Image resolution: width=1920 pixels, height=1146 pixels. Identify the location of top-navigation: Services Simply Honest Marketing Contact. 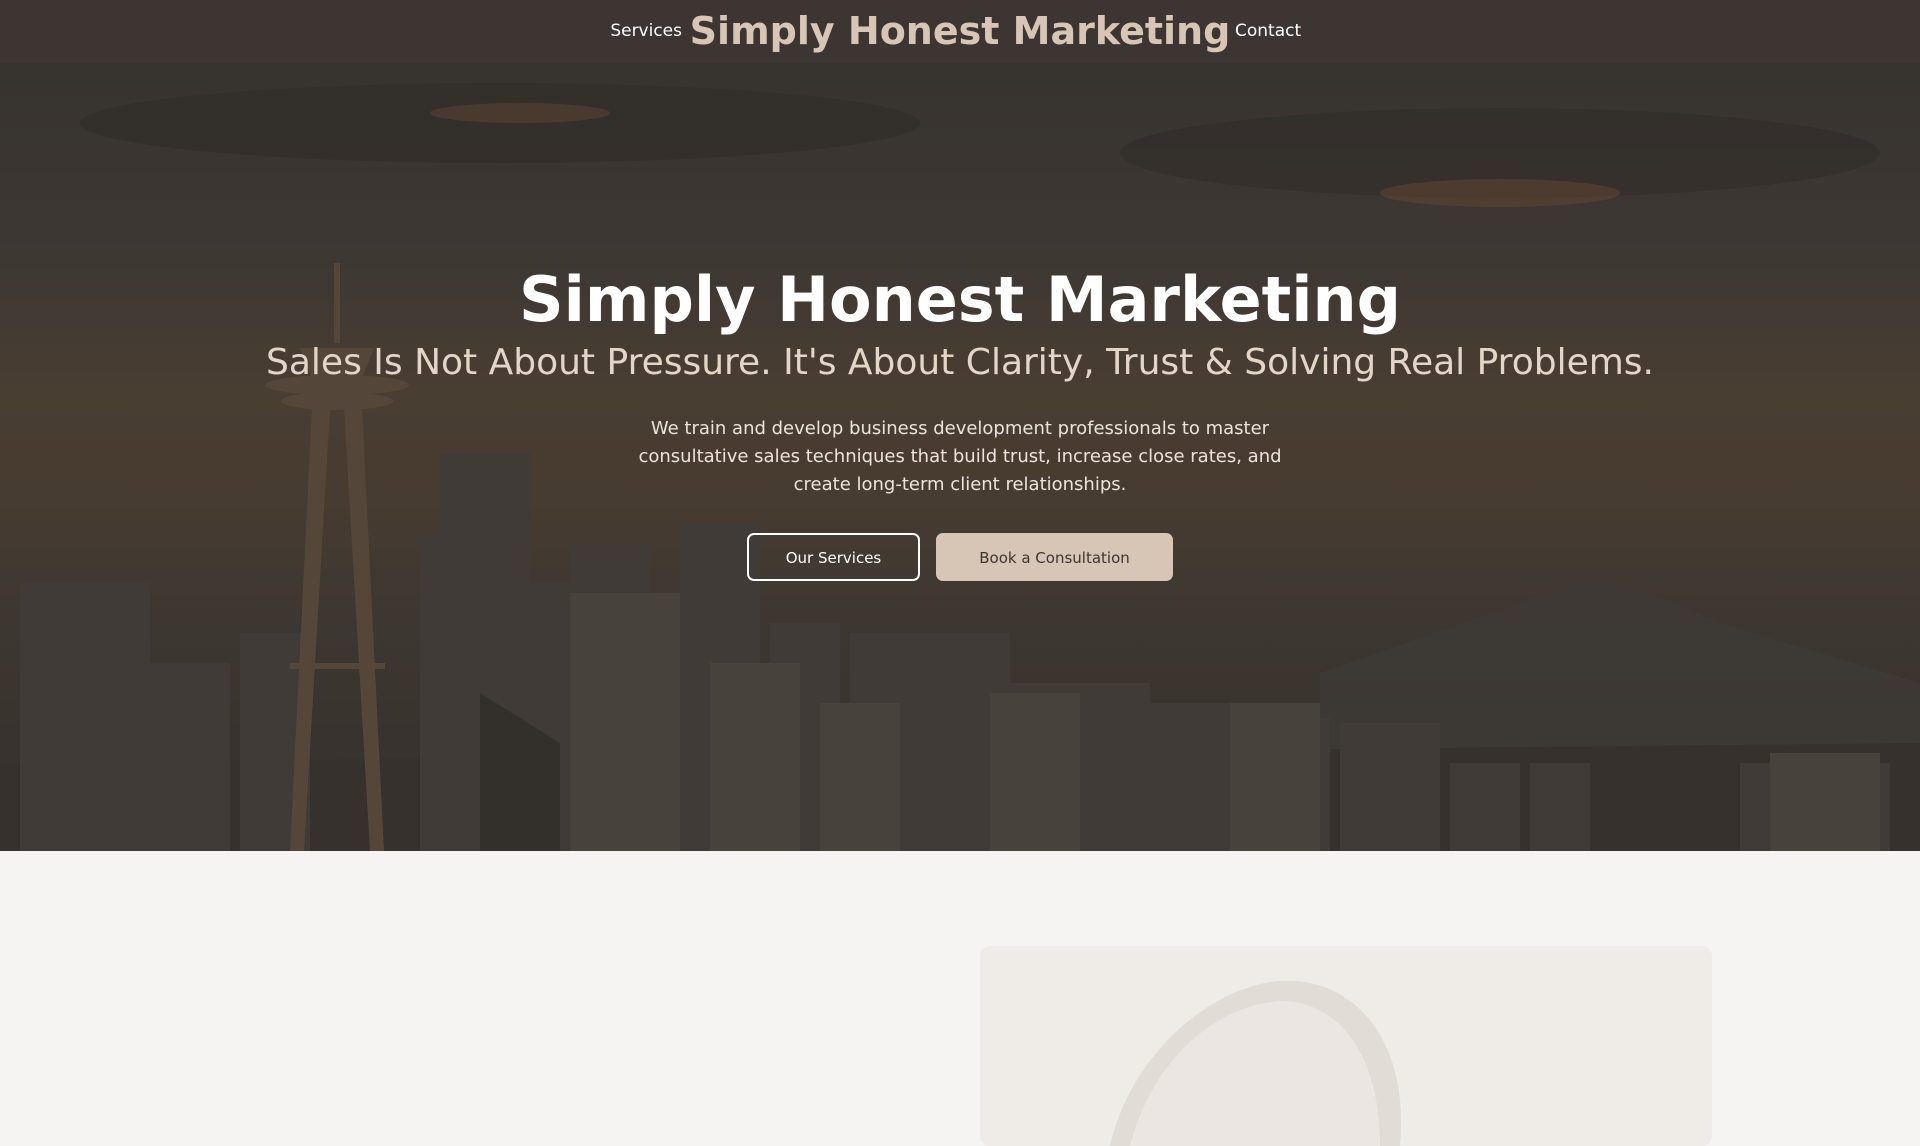
(960, 31).